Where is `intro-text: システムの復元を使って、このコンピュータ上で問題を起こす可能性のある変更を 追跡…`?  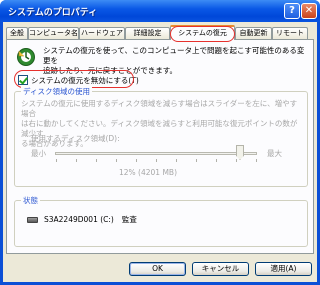 intro-text: システムの復元を使って、このコンピュータ上で問題を起こす可能性のある変更を 追跡… is located at coordinates (174, 60).